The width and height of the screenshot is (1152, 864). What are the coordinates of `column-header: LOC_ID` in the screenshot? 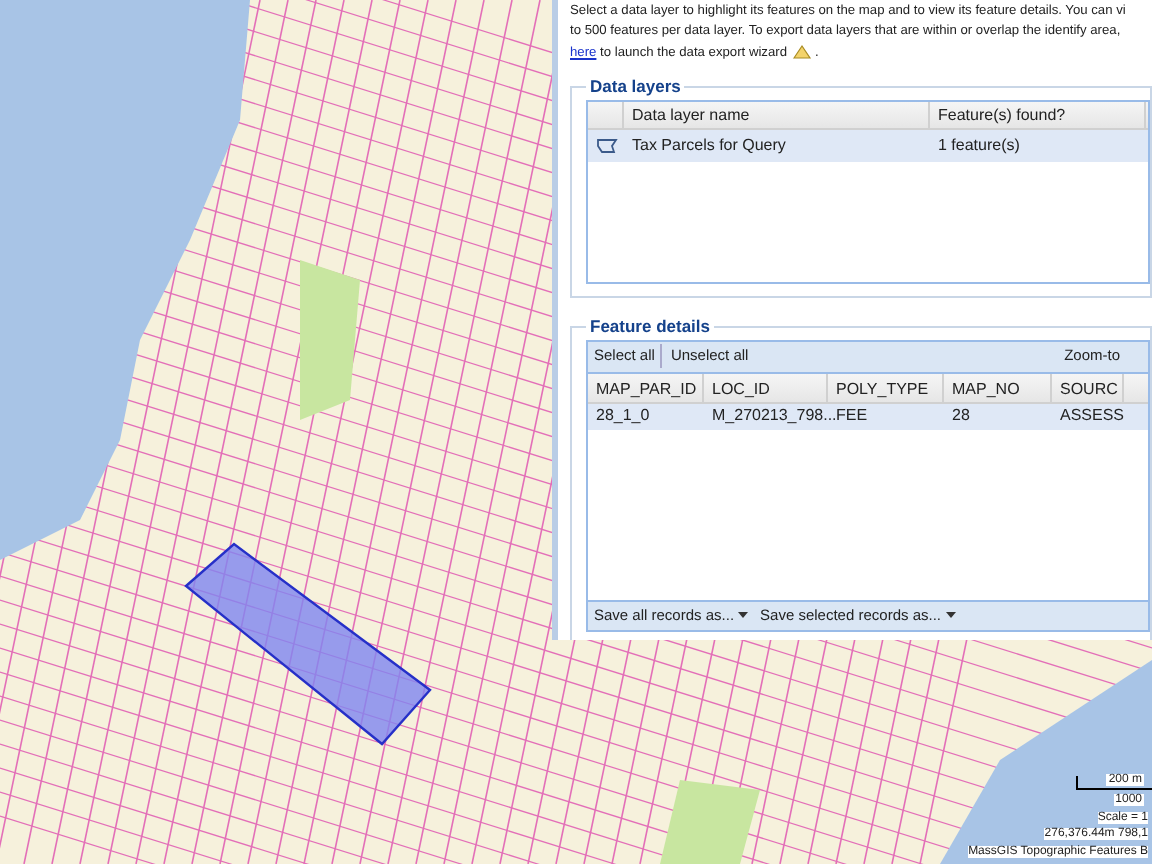 It's located at (766, 387).